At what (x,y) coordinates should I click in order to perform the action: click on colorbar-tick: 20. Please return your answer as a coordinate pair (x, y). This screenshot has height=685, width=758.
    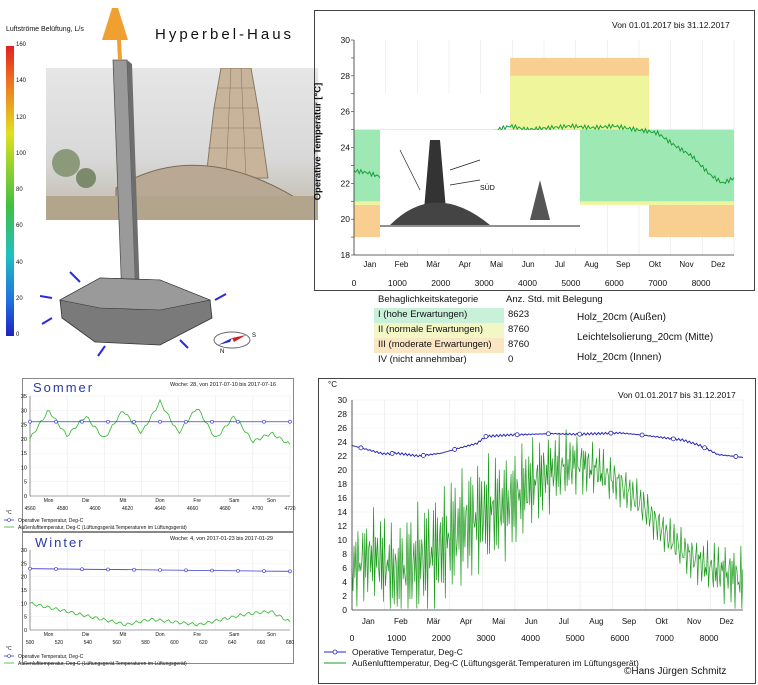
    Looking at the image, I should click on (19, 298).